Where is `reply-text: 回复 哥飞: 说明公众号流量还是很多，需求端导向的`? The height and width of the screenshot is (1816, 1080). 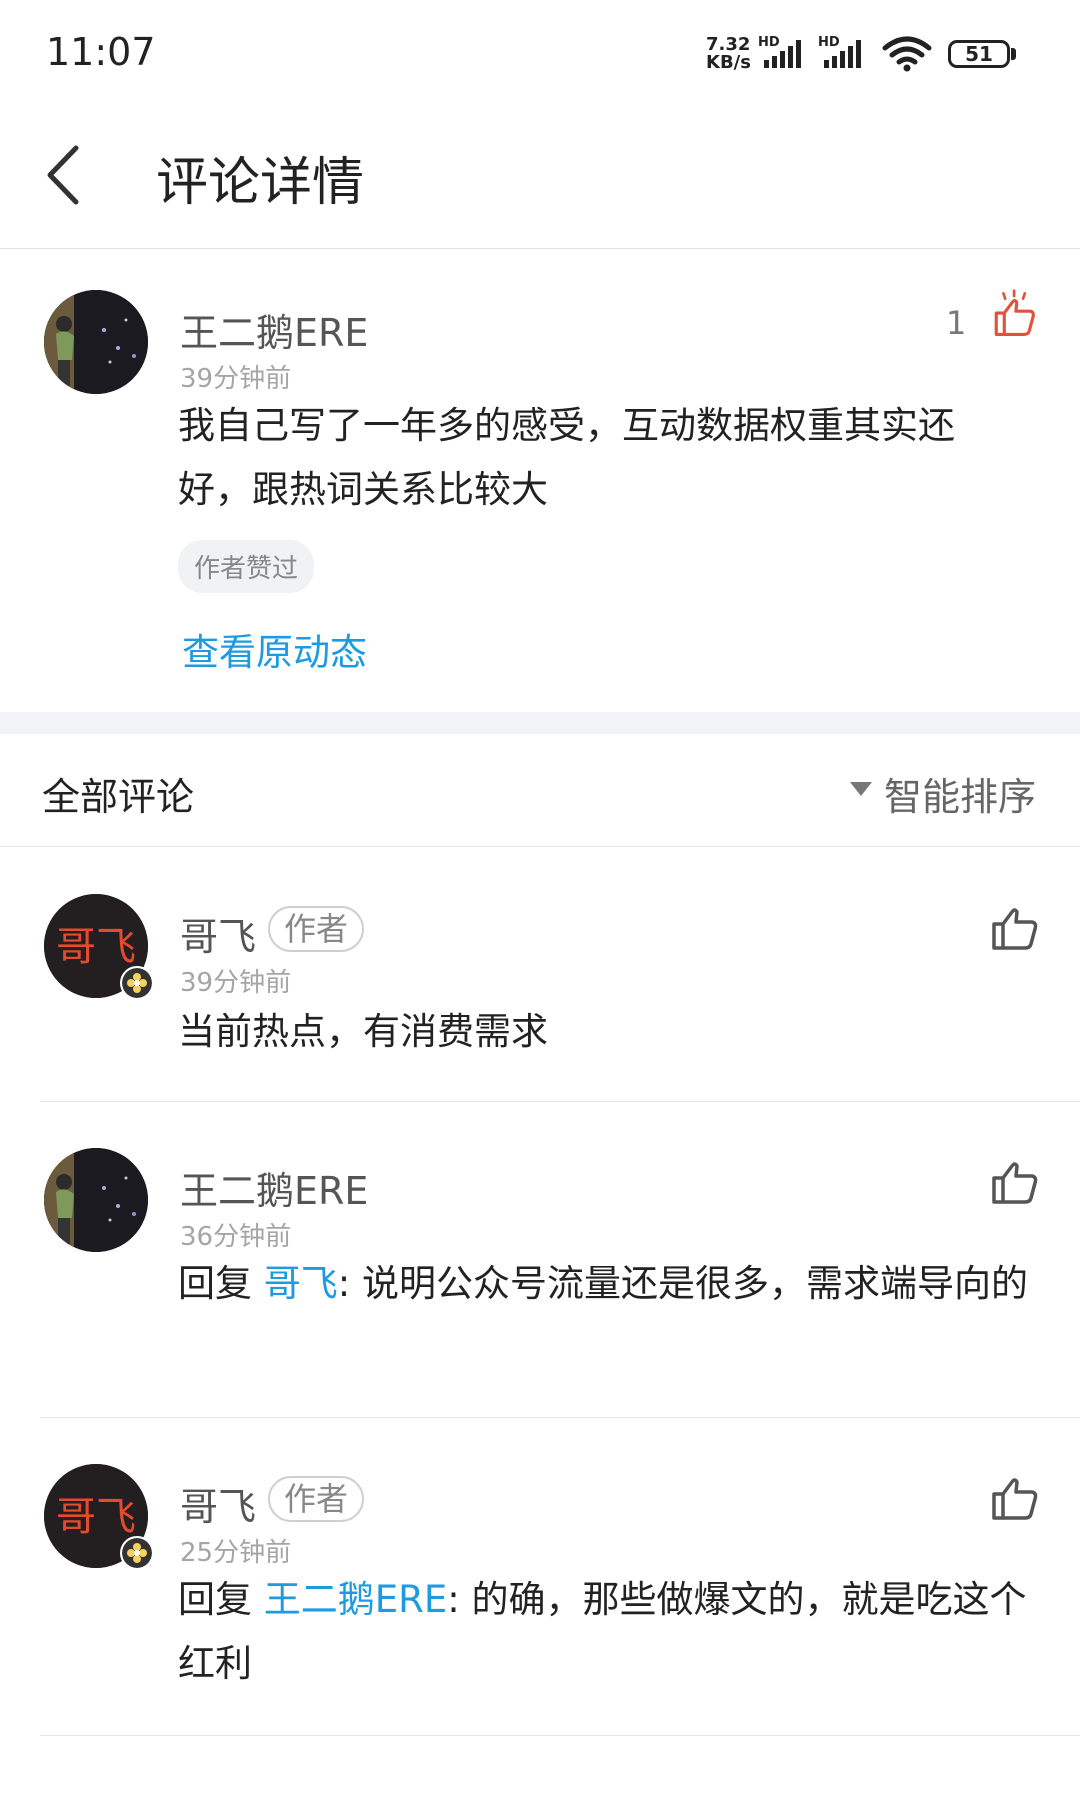 reply-text: 回复 哥飞: 说明公众号流量还是很多，需求端导向的 is located at coordinates (603, 1283).